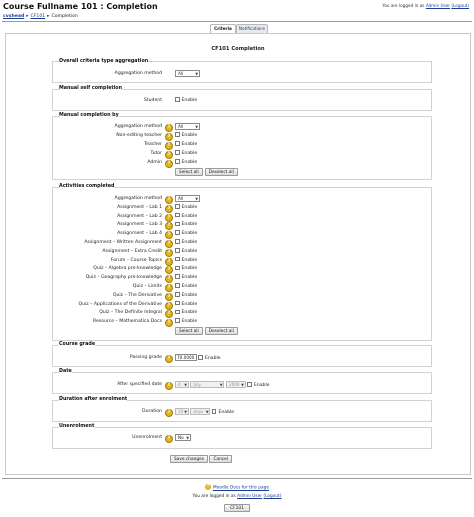 The height and width of the screenshot is (517, 474). Describe the element at coordinates (207, 384) in the screenshot. I see `month-select: July ▼` at that location.